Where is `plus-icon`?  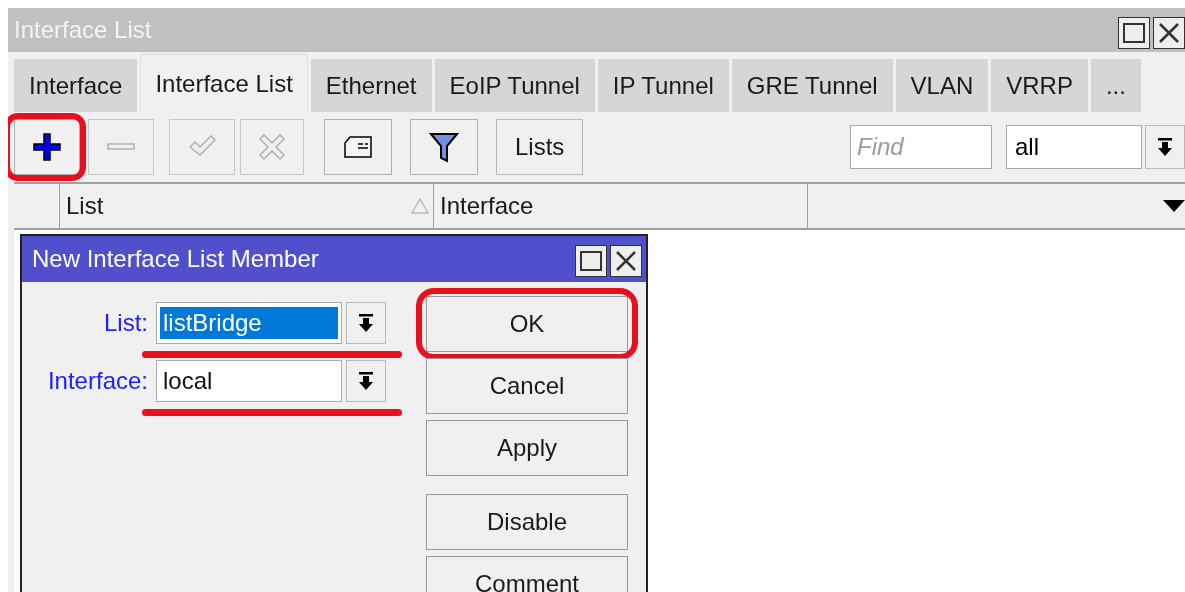
plus-icon is located at coordinates (47, 147).